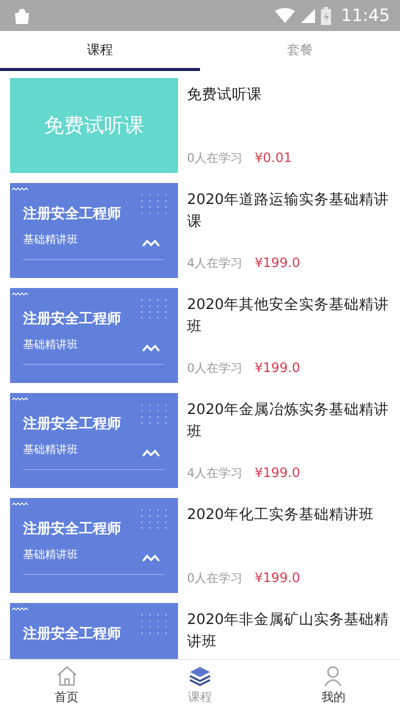 Image resolution: width=400 pixels, height=711 pixels. What do you see at coordinates (333, 676) in the screenshot?
I see `person-icon` at bounding box center [333, 676].